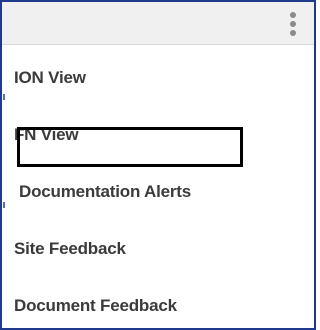  What do you see at coordinates (50, 77) in the screenshot?
I see `menu-item-label: ION View` at bounding box center [50, 77].